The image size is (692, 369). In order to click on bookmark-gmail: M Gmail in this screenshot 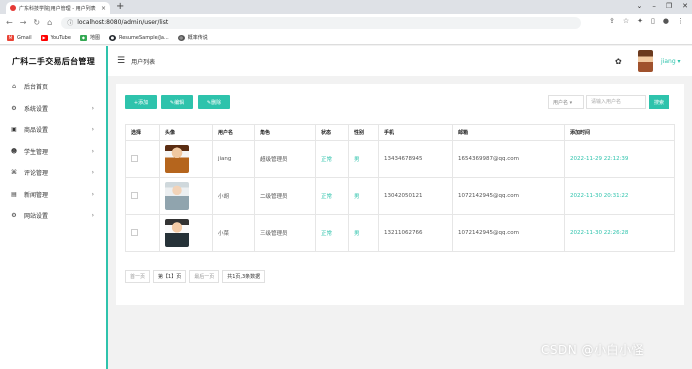, I will do `click(19, 37)`.